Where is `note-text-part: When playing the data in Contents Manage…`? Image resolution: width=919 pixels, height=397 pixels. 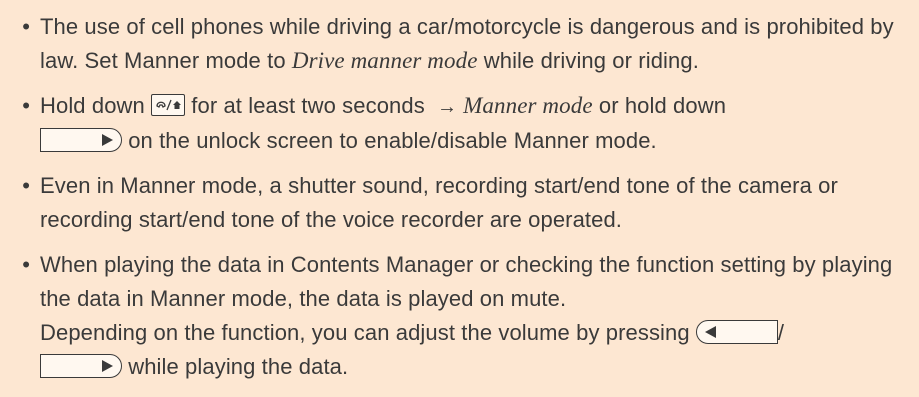
note-text-part: When playing the data in Contents Manage… is located at coordinates (466, 281).